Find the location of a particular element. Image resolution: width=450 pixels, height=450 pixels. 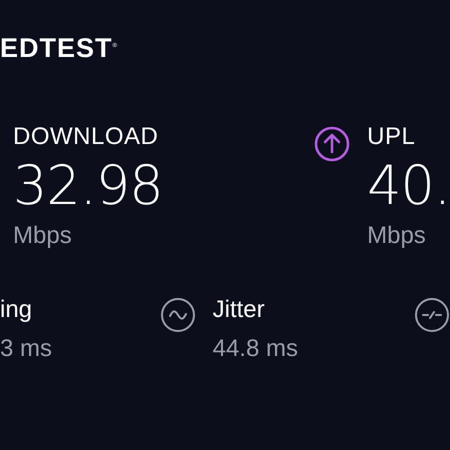

packet-loss-icon is located at coordinates (432, 315).